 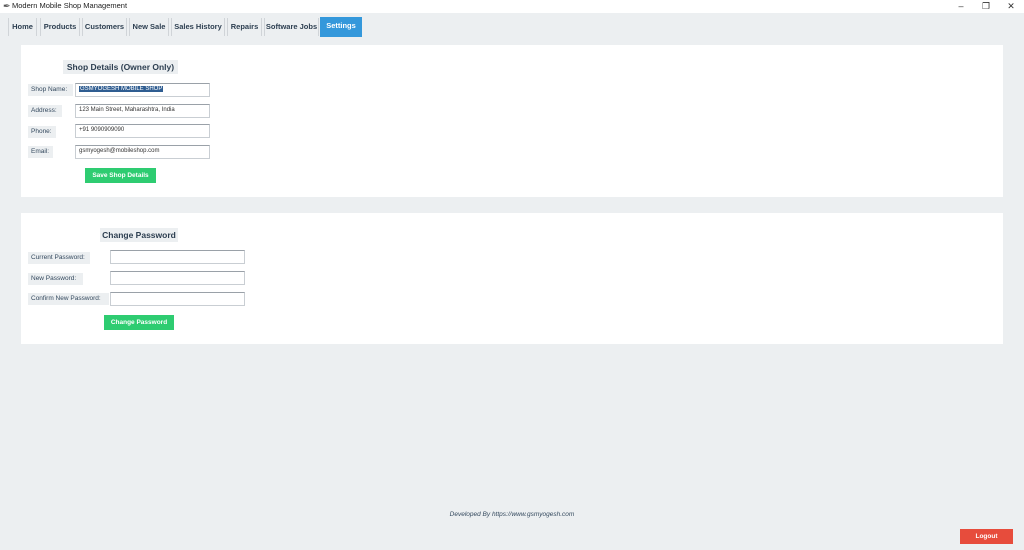 I want to click on new-password-field, so click(x=177, y=278).